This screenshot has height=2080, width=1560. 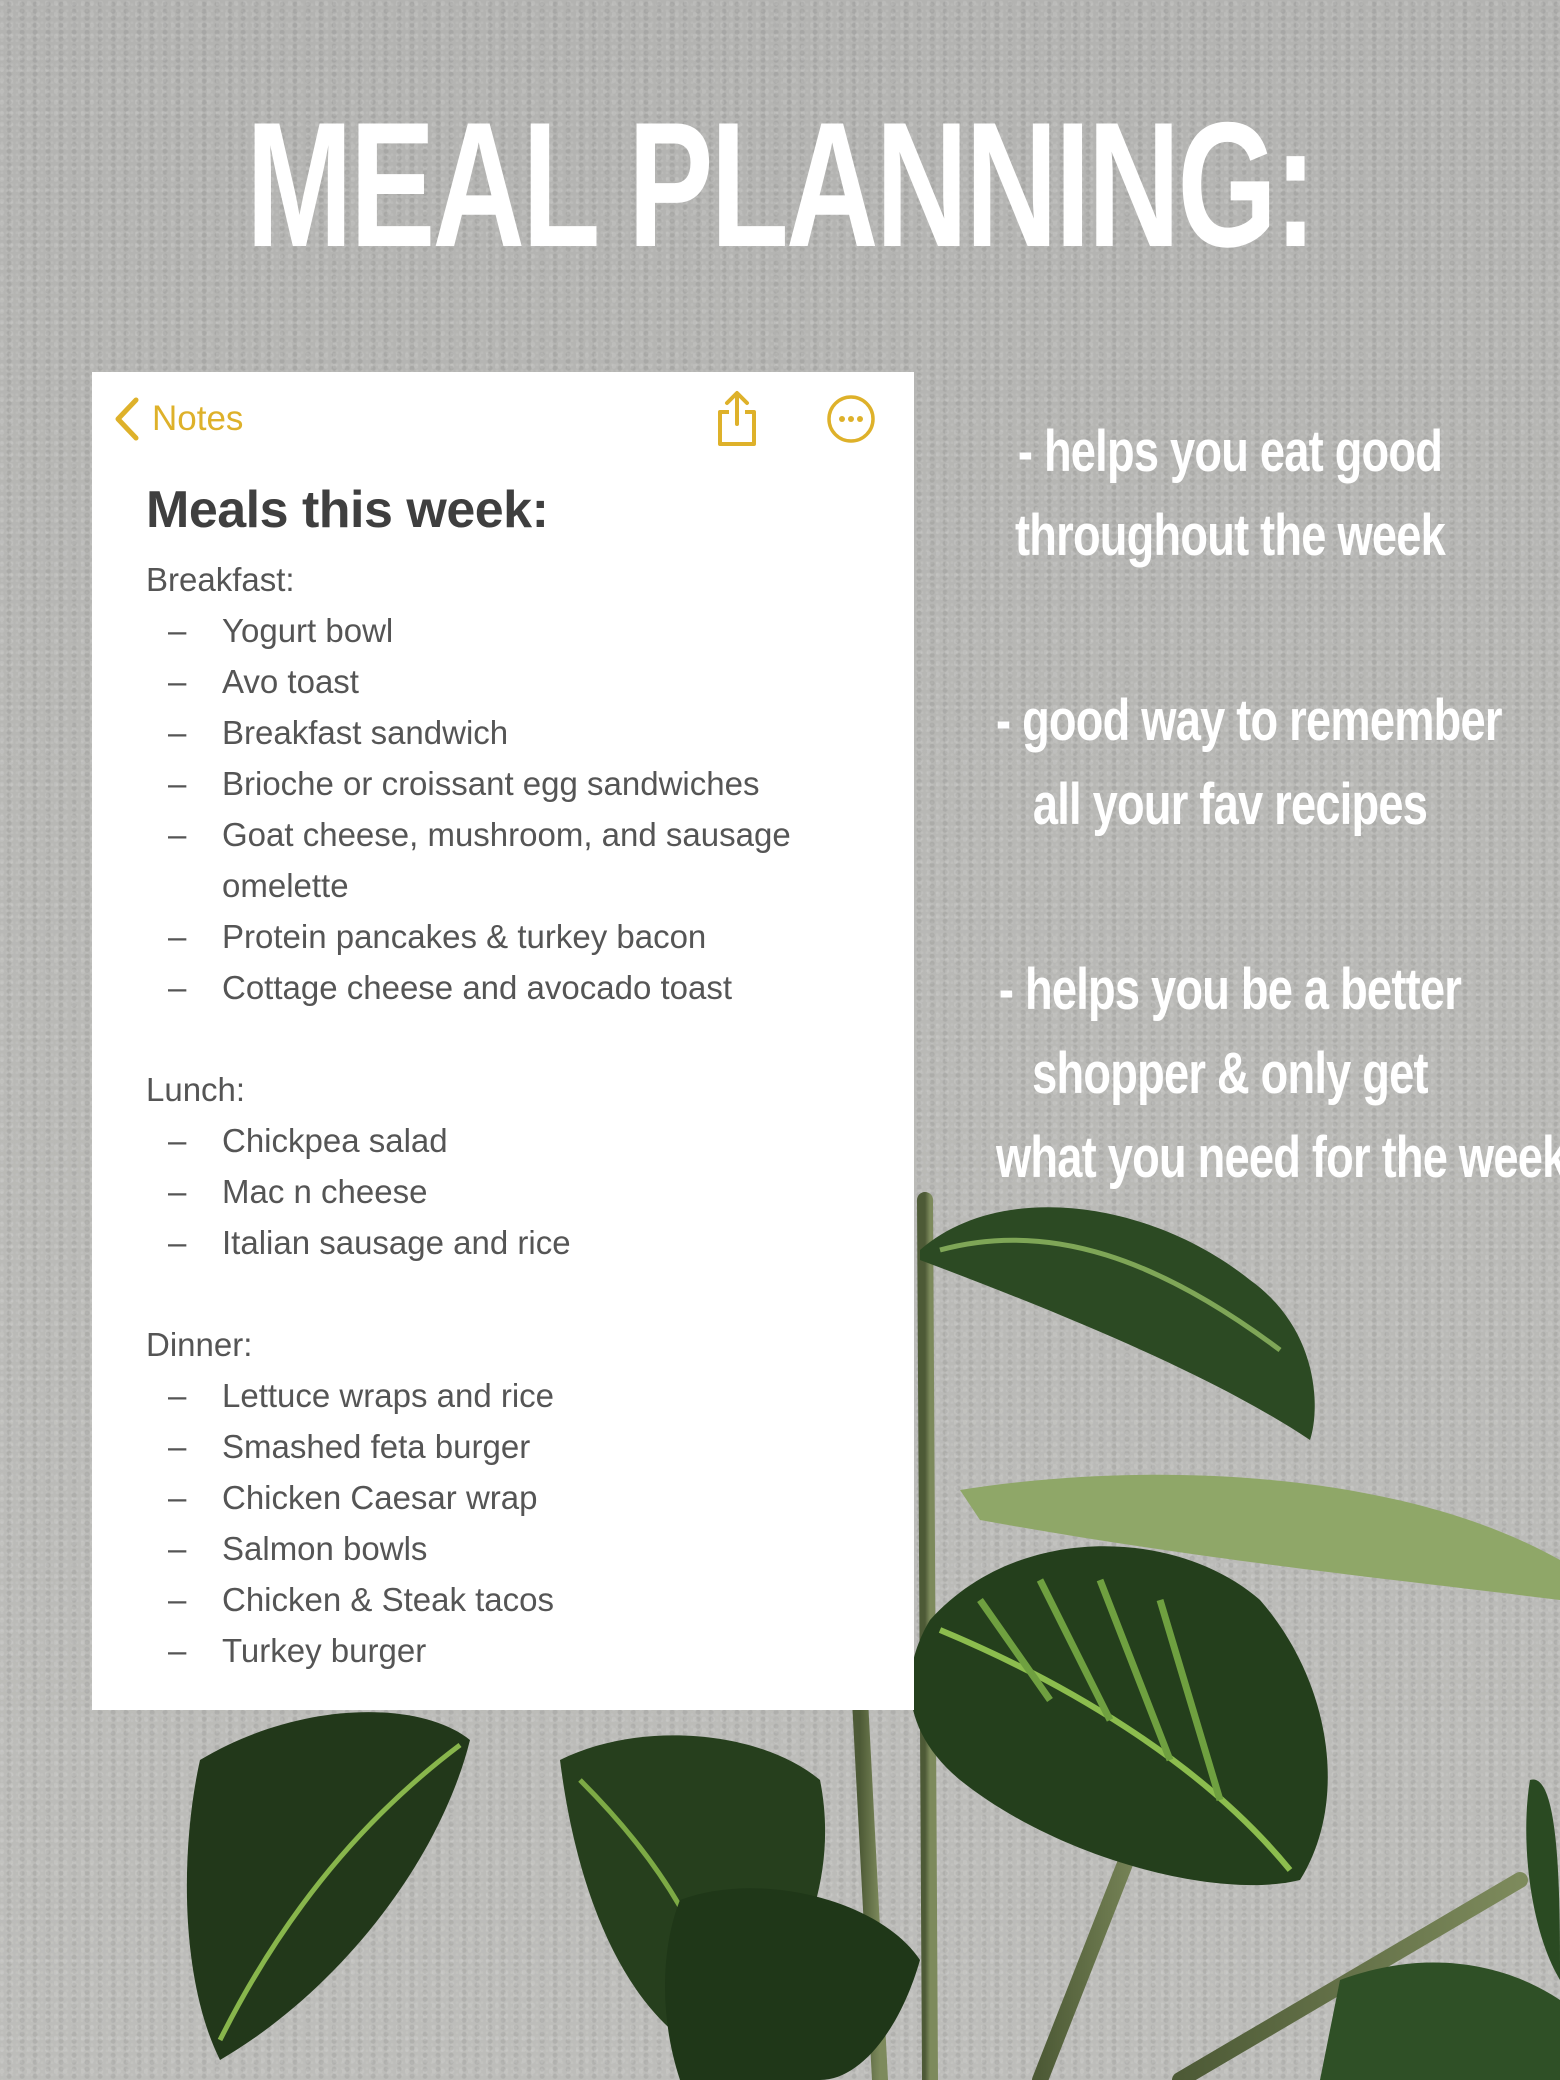 What do you see at coordinates (515, 732) in the screenshot?
I see `list-item: – Breakfast sandwich` at bounding box center [515, 732].